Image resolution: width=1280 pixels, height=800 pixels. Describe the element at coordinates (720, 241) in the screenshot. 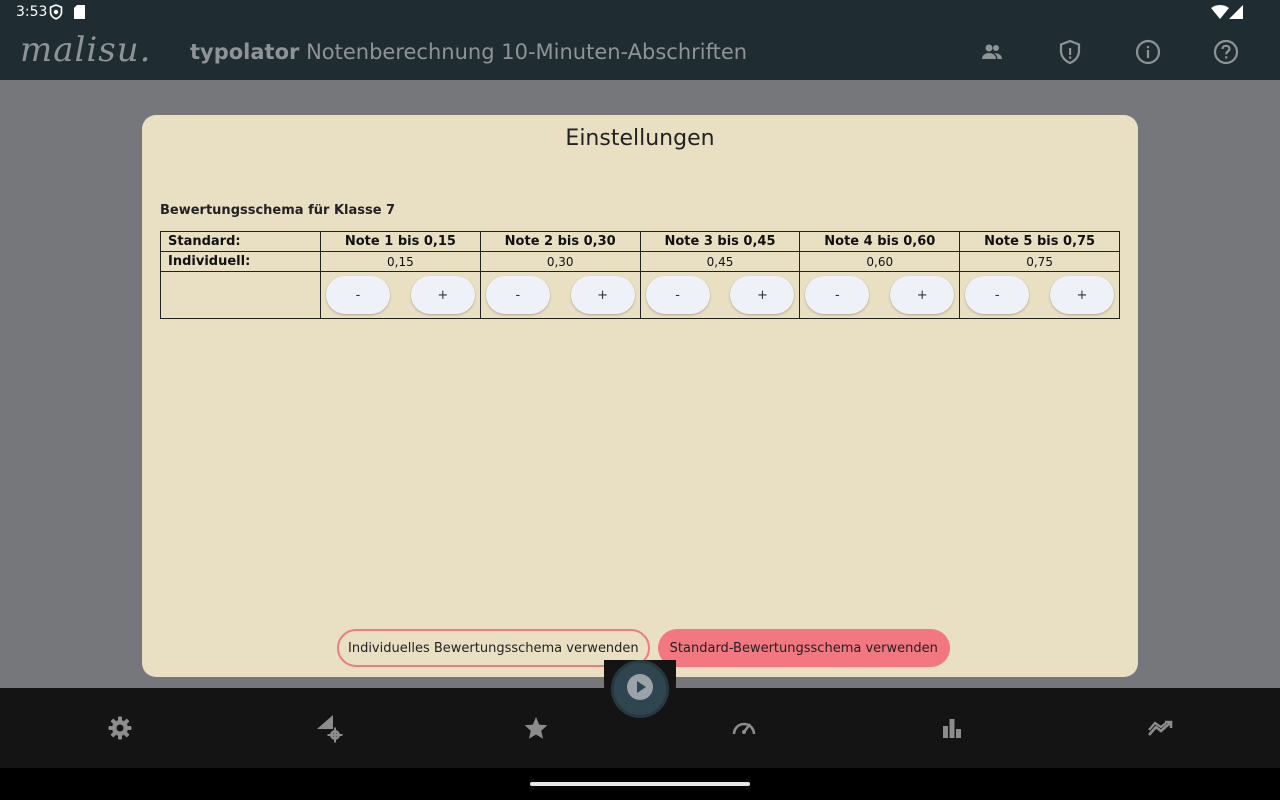

I see `grade-3-header: Note 3 bis 0,45` at that location.